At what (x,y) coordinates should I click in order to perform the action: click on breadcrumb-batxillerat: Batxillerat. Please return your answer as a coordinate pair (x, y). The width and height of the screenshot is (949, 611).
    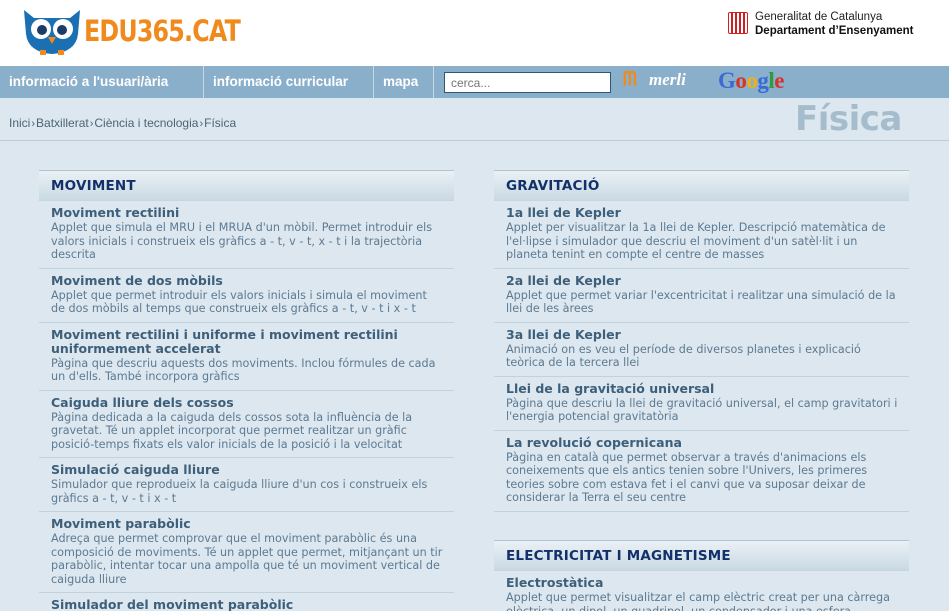
    Looking at the image, I should click on (62, 123).